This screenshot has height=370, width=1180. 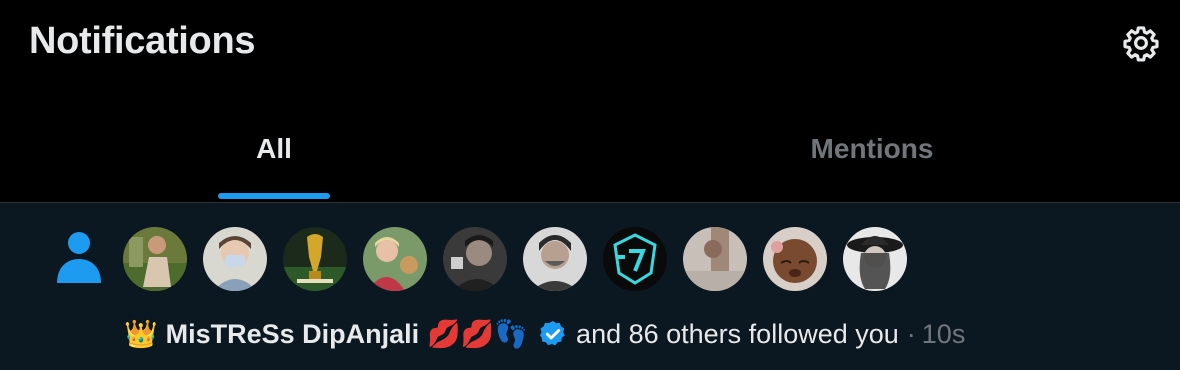 What do you see at coordinates (274, 196) in the screenshot?
I see `active-tab-indicator` at bounding box center [274, 196].